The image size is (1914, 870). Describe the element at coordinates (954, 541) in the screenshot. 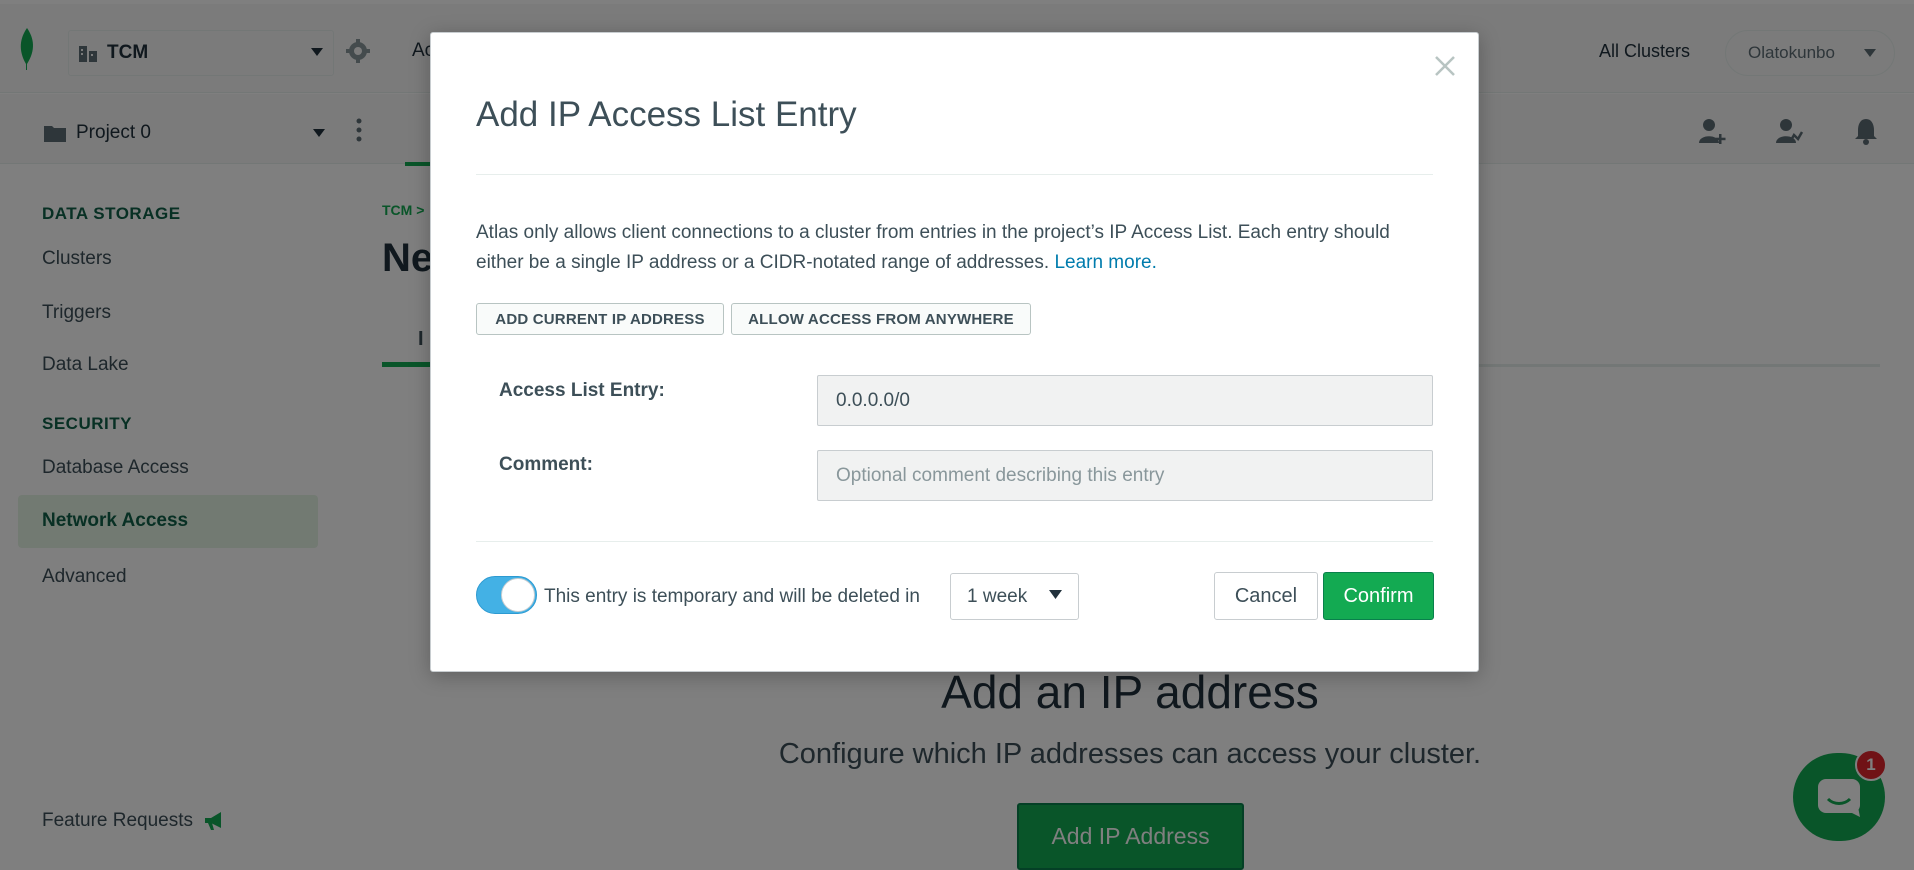

I see `modal-footer-divider` at that location.